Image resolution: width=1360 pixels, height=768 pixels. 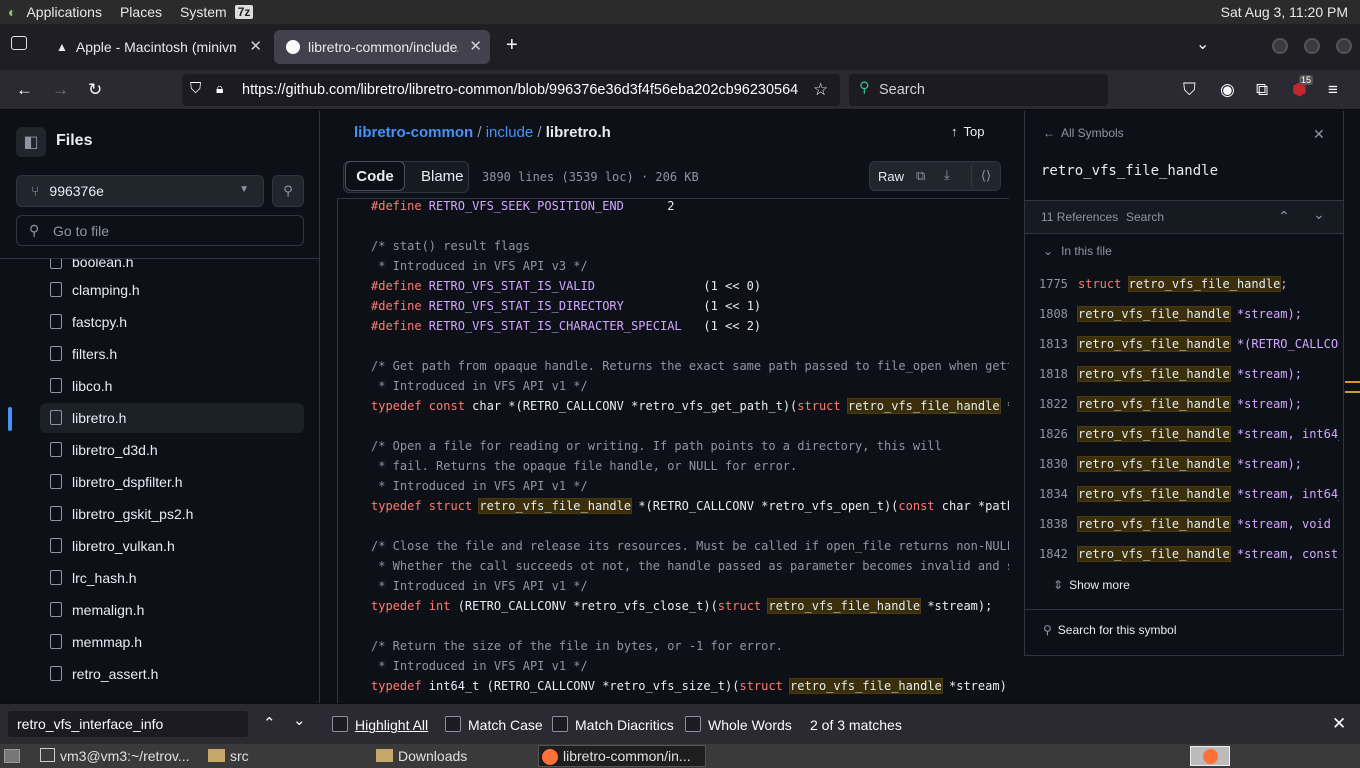 I want to click on search-bar: ⚲ Search, so click(x=978, y=90).